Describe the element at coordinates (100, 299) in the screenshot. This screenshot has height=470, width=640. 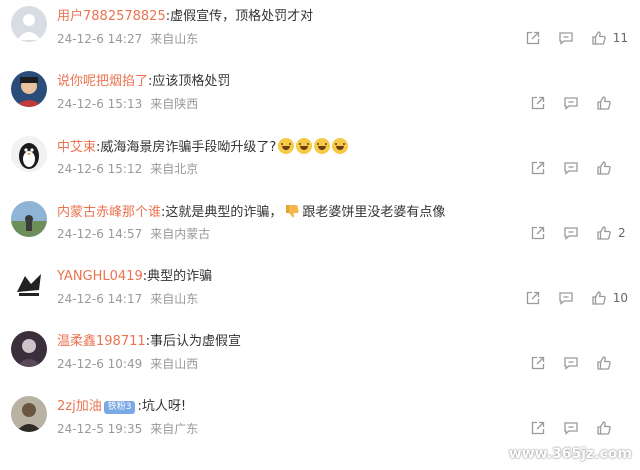
I see `comment-time: 24-12-6 14:17` at that location.